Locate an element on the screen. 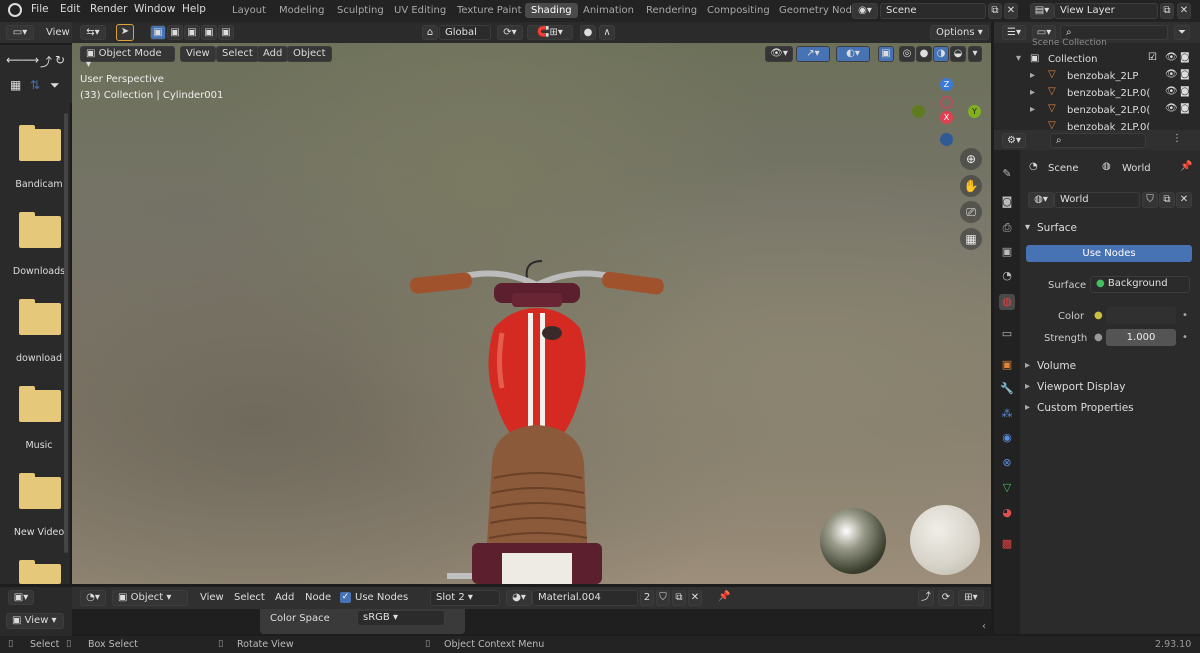 The image size is (1200, 653). shading-solid-icon: ● is located at coordinates (924, 54).